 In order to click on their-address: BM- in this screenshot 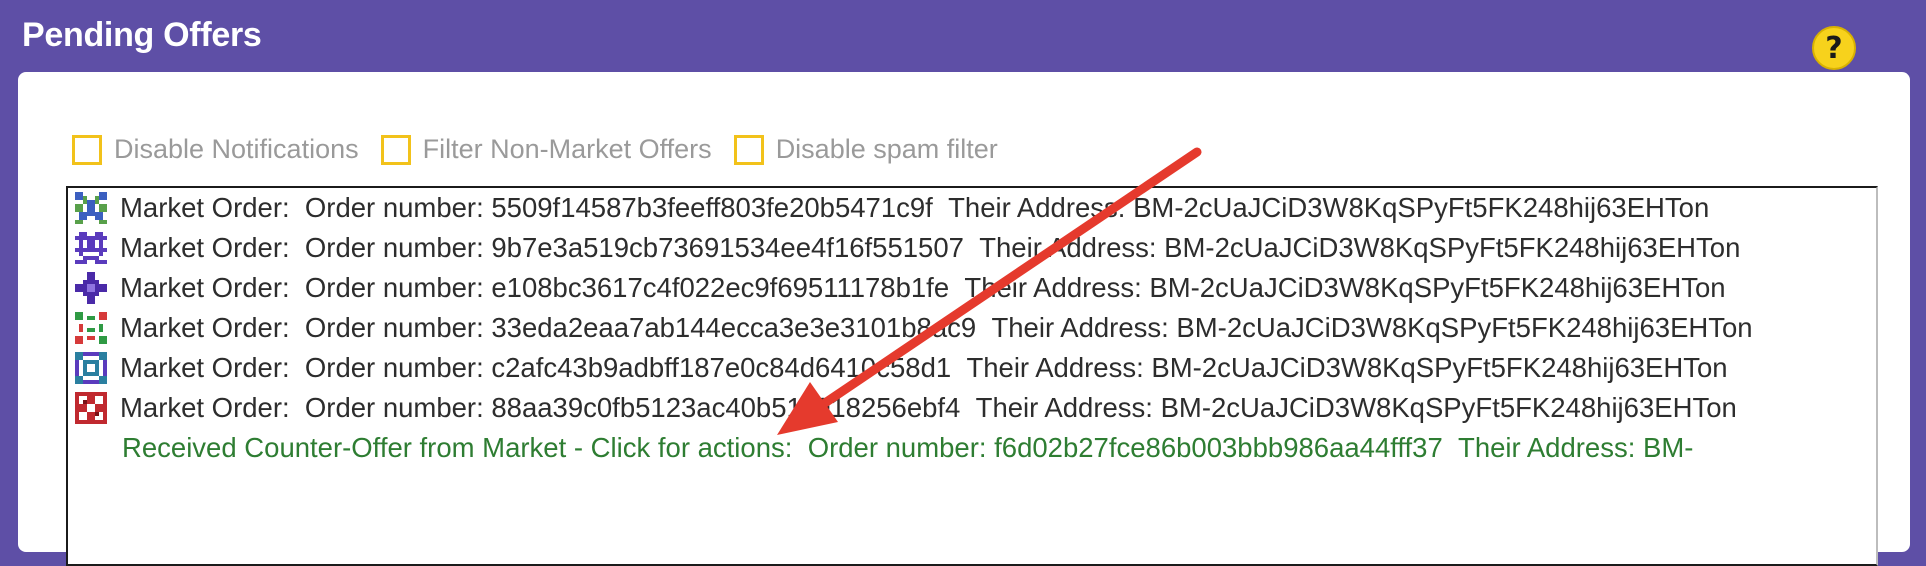, I will do `click(1668, 447)`.